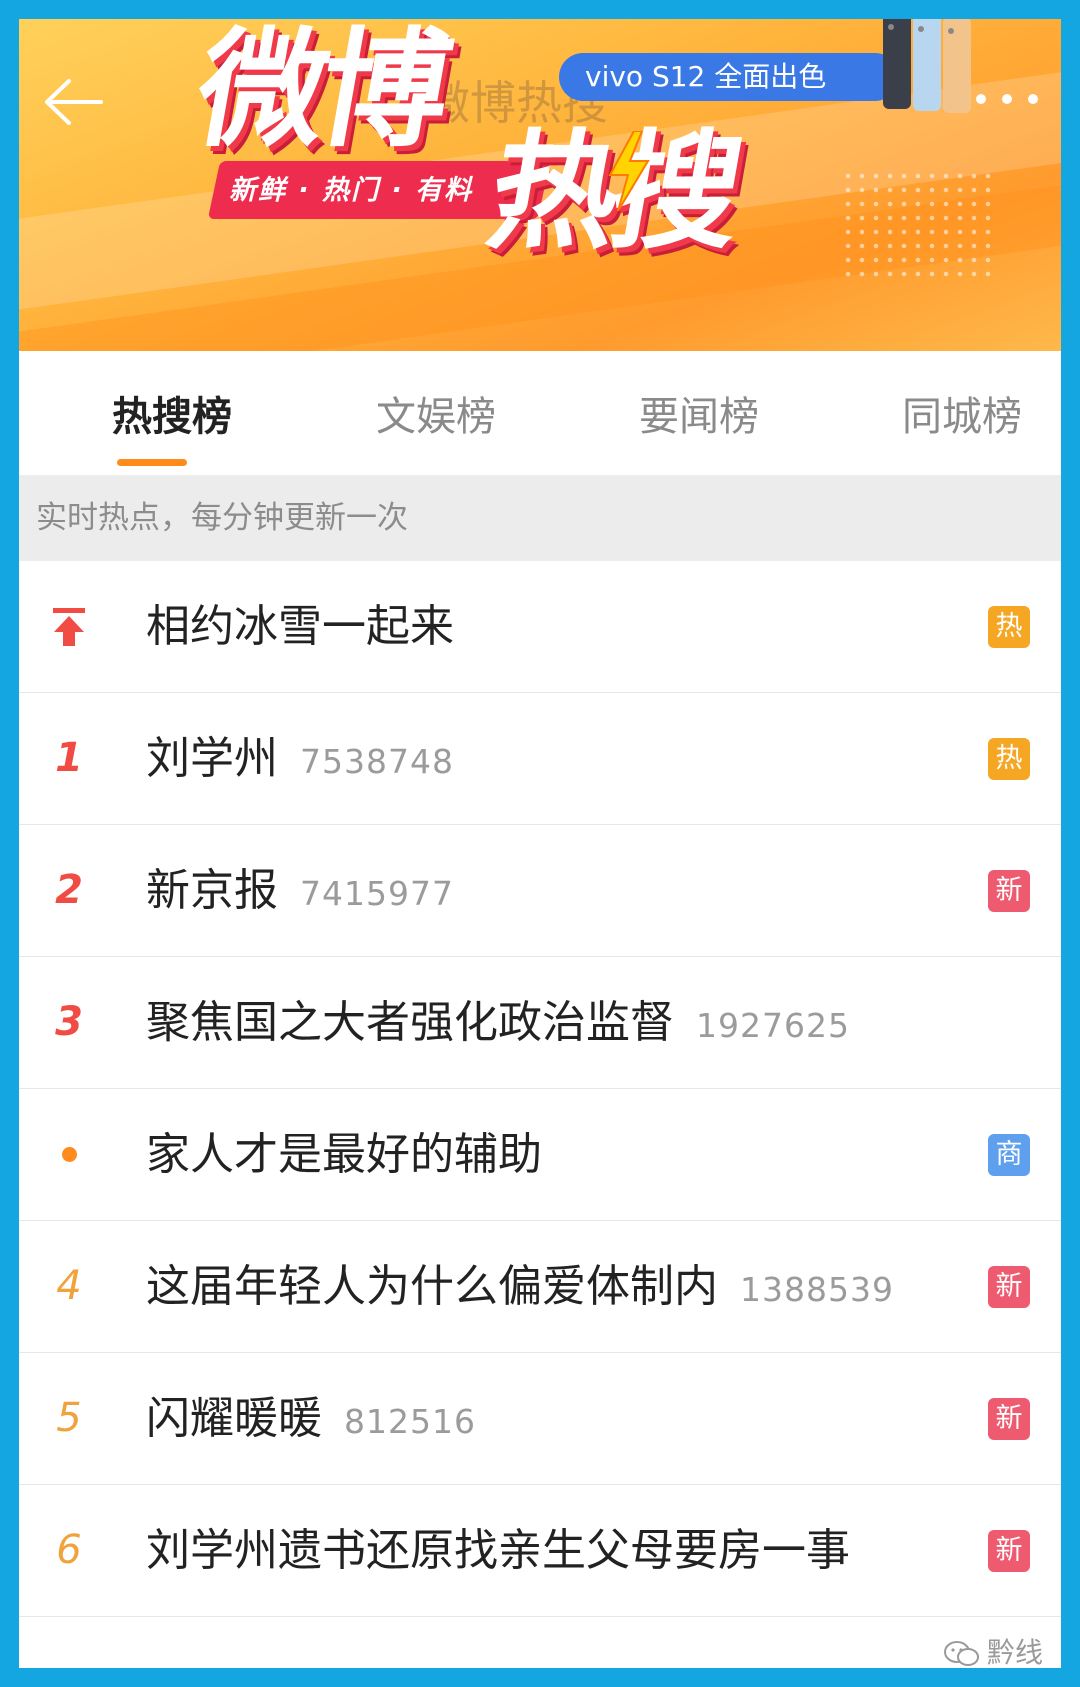 This screenshot has width=1080, height=1687. What do you see at coordinates (498, 1022) in the screenshot?
I see `topic-title: 聚焦国之大者强化政治监督 1927625` at bounding box center [498, 1022].